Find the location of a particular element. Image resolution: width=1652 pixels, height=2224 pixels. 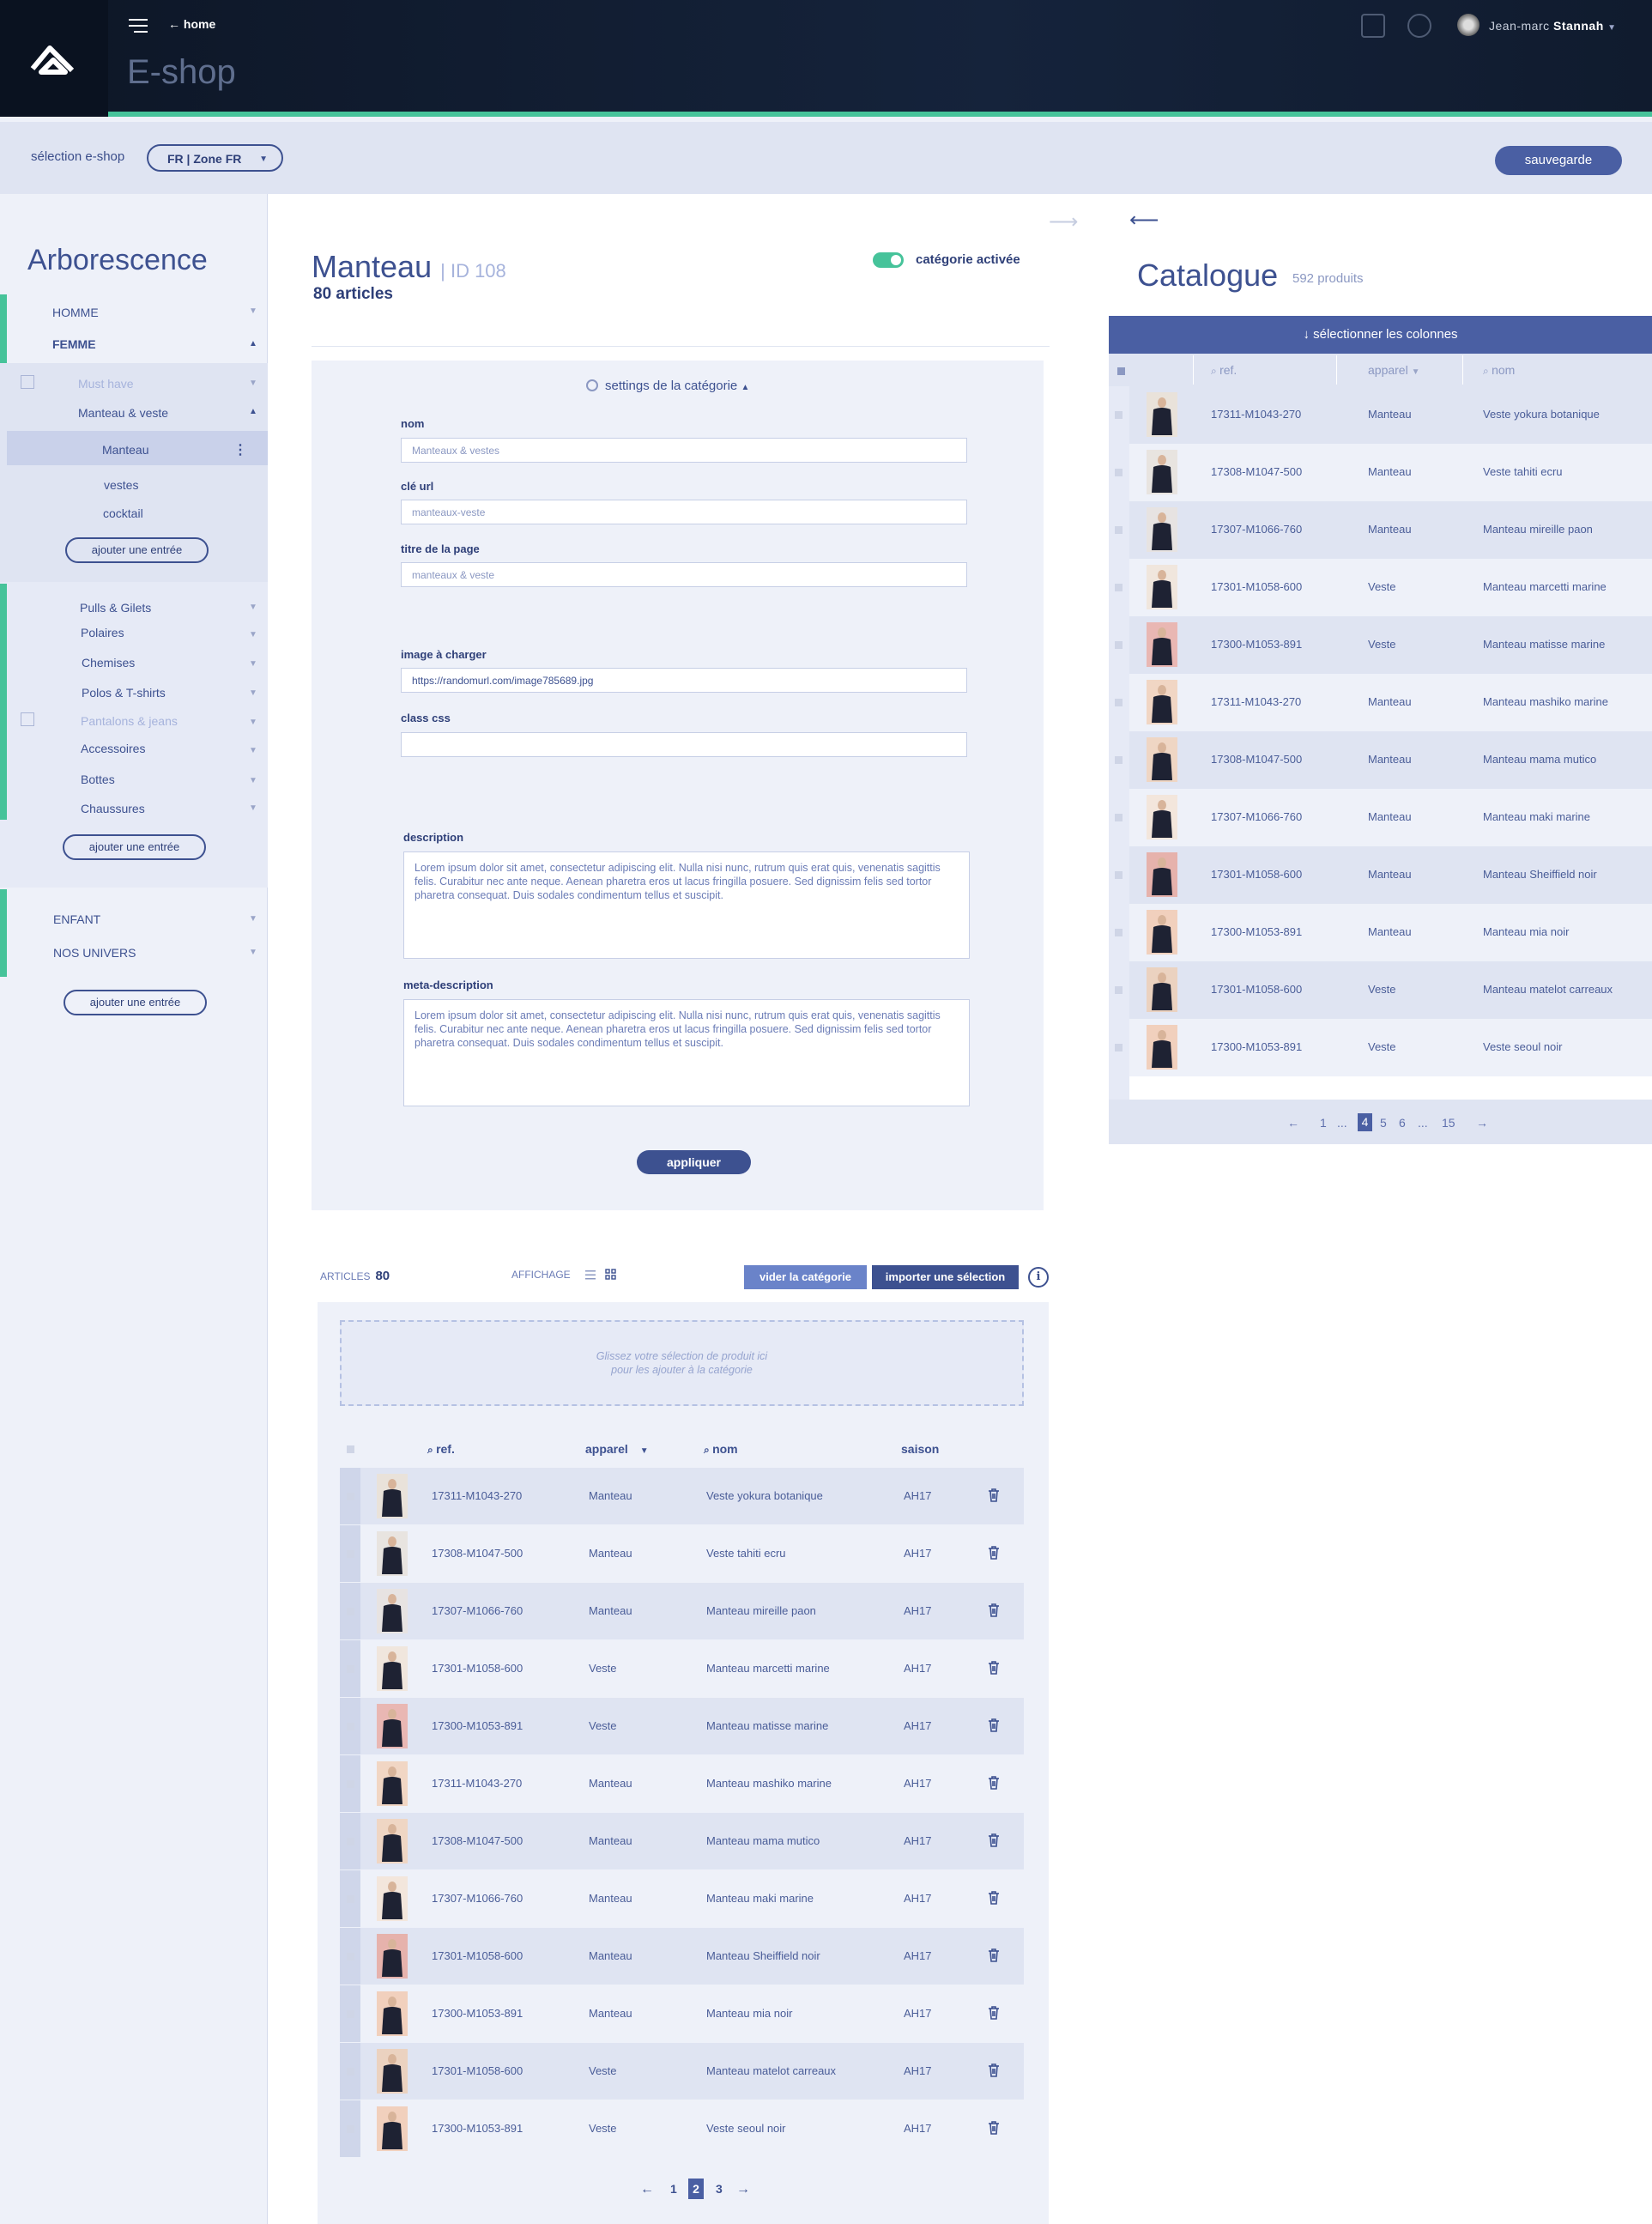

helm-icon is located at coordinates (1419, 26).